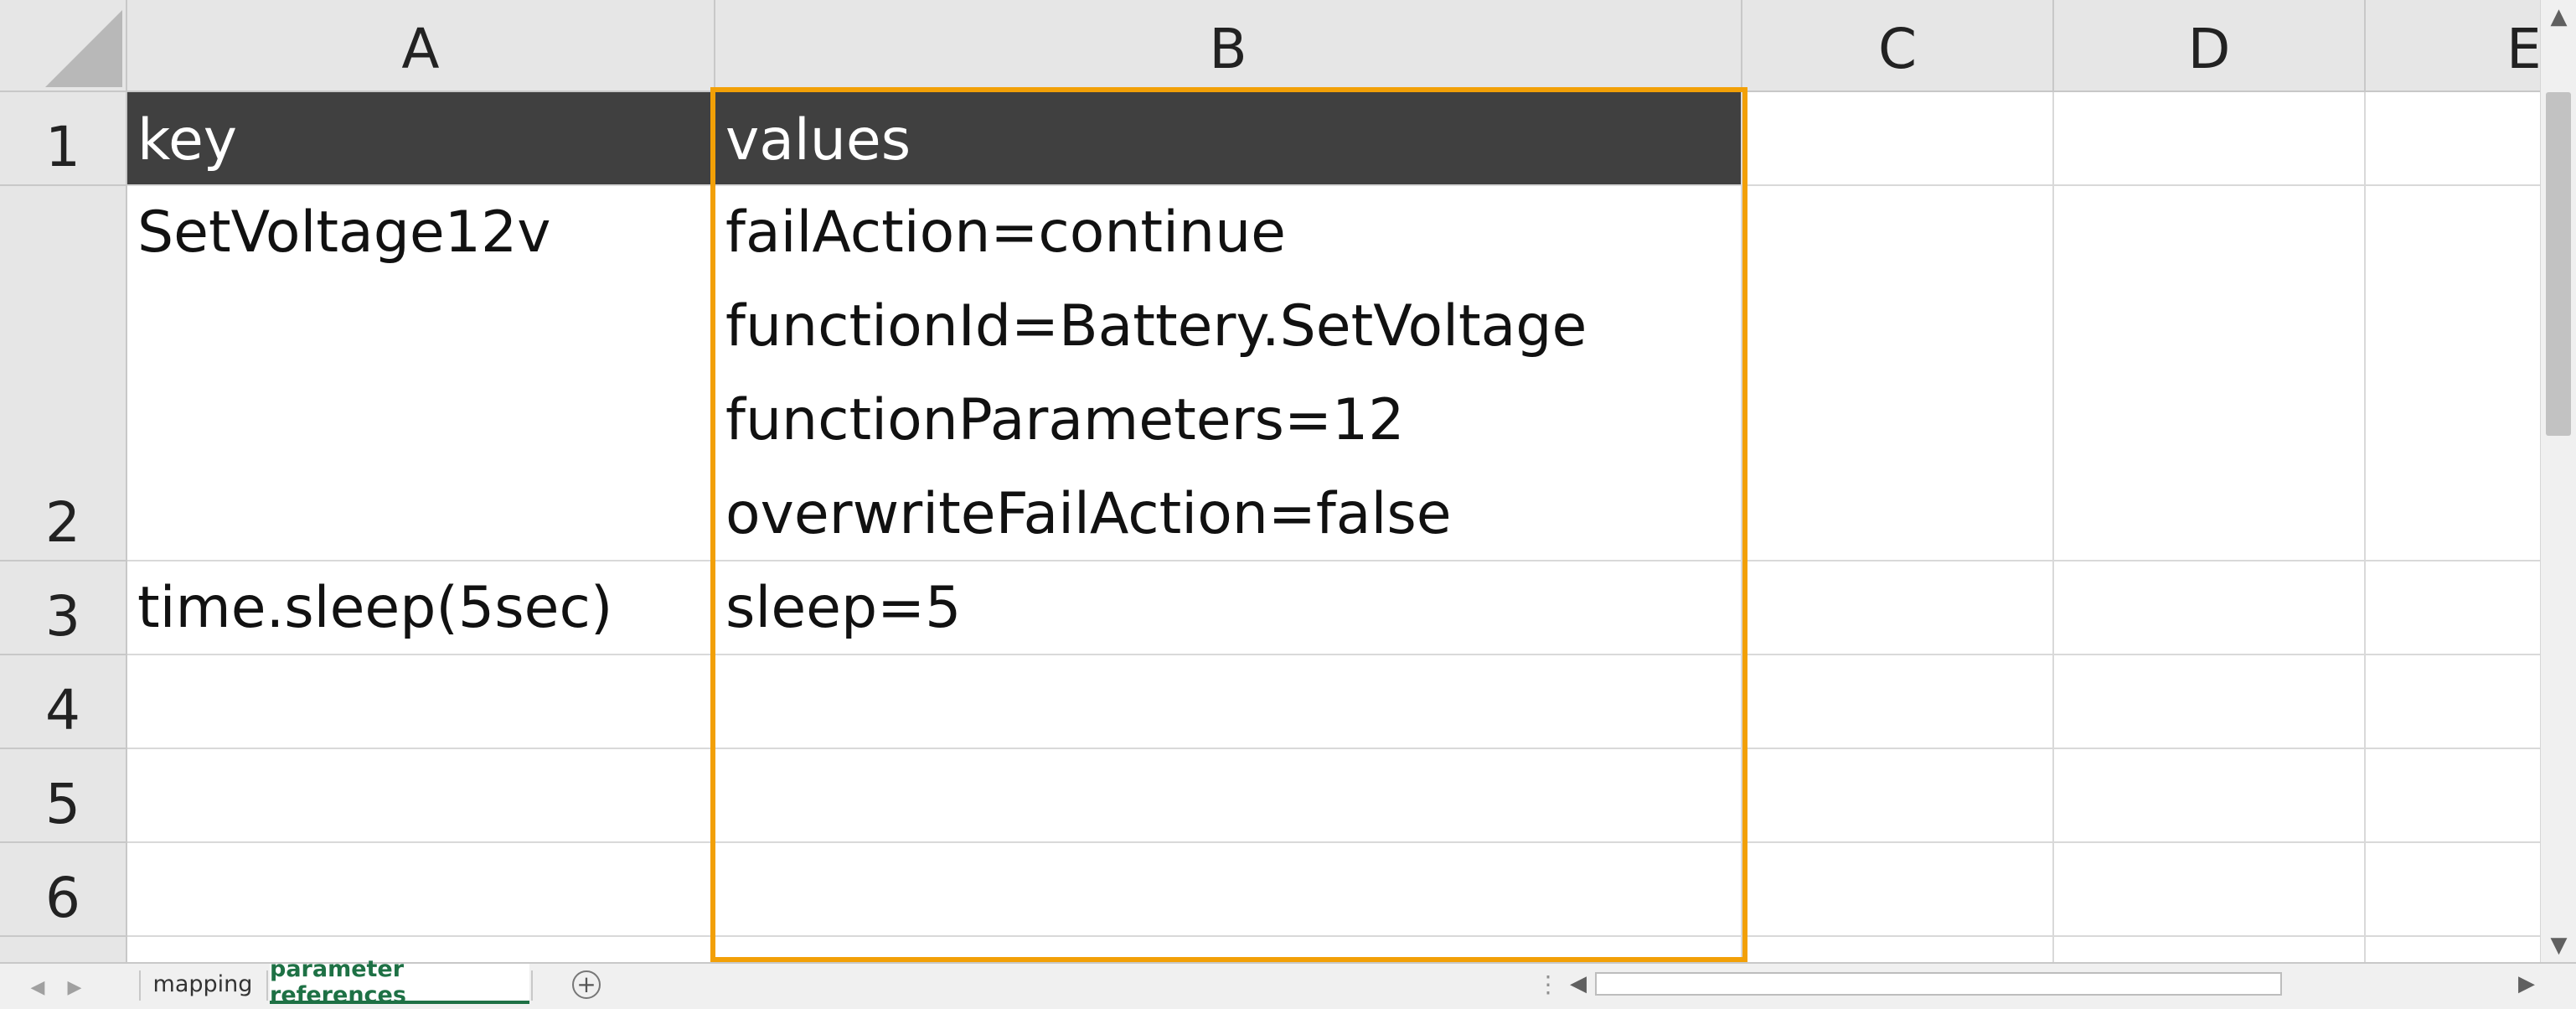 The width and height of the screenshot is (2576, 1009). What do you see at coordinates (37, 987) in the screenshot?
I see `sheet-scroll-left-icon: ◀` at bounding box center [37, 987].